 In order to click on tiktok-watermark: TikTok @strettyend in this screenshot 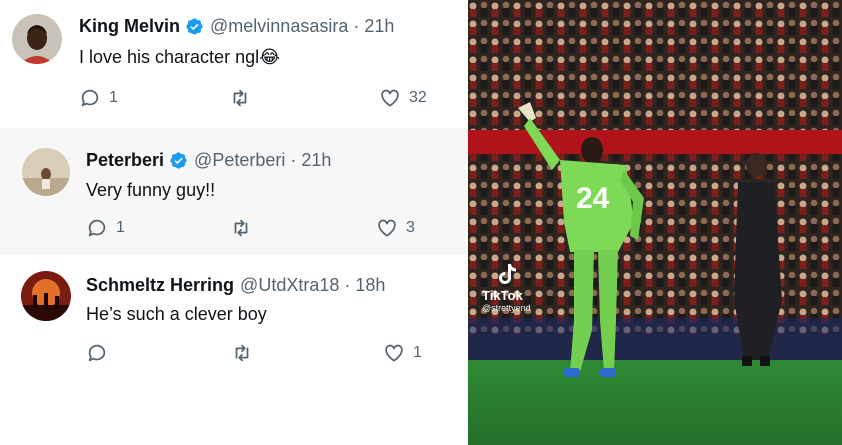, I will do `click(517, 287)`.